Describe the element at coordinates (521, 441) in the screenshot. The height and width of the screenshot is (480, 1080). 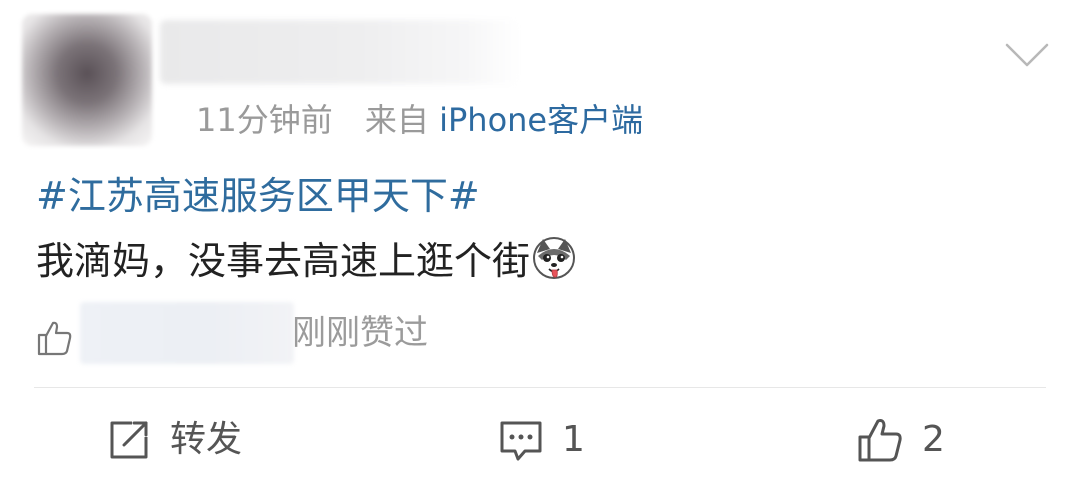
I see `comment-bubble-icon` at that location.